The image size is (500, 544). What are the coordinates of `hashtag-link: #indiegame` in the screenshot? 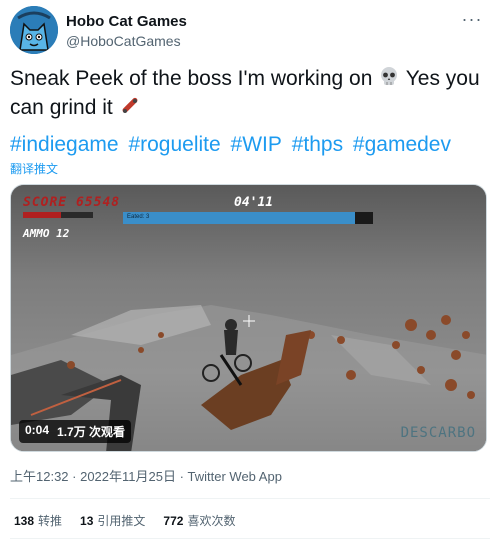 It's located at (64, 144).